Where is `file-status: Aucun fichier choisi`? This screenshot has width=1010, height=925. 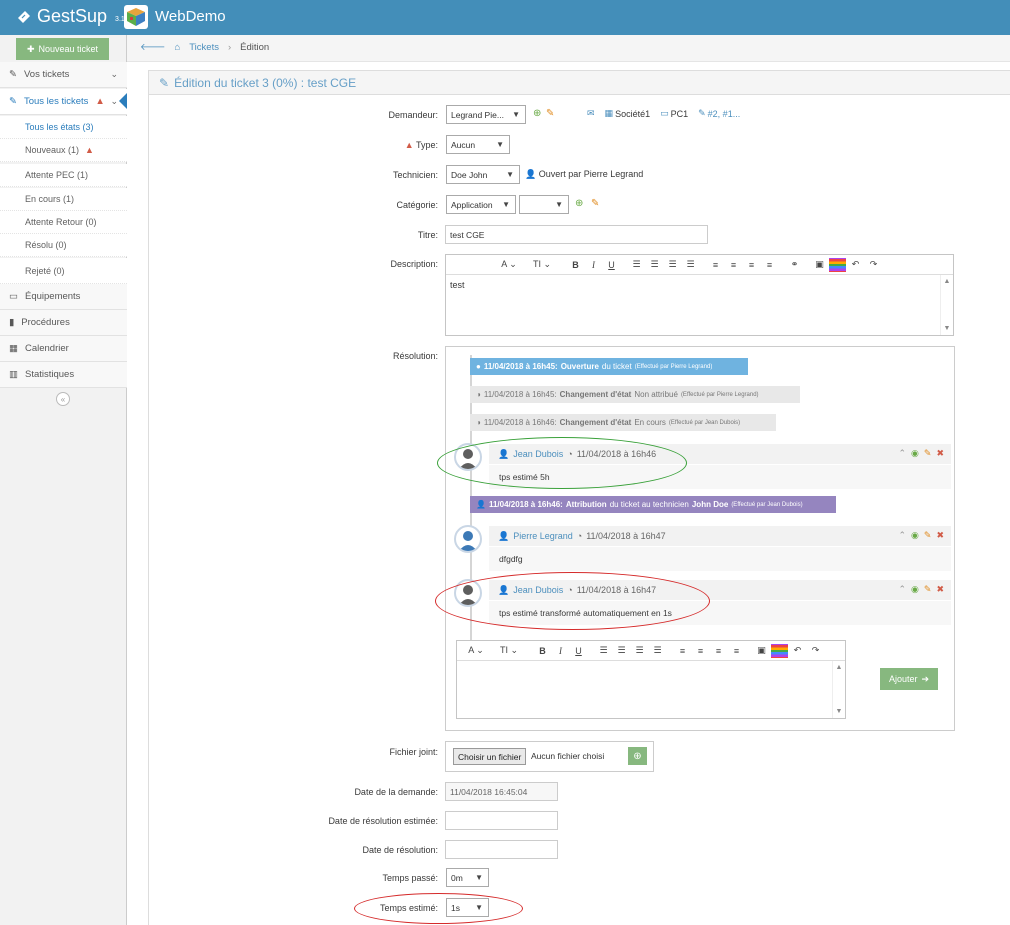 file-status: Aucun fichier choisi is located at coordinates (568, 756).